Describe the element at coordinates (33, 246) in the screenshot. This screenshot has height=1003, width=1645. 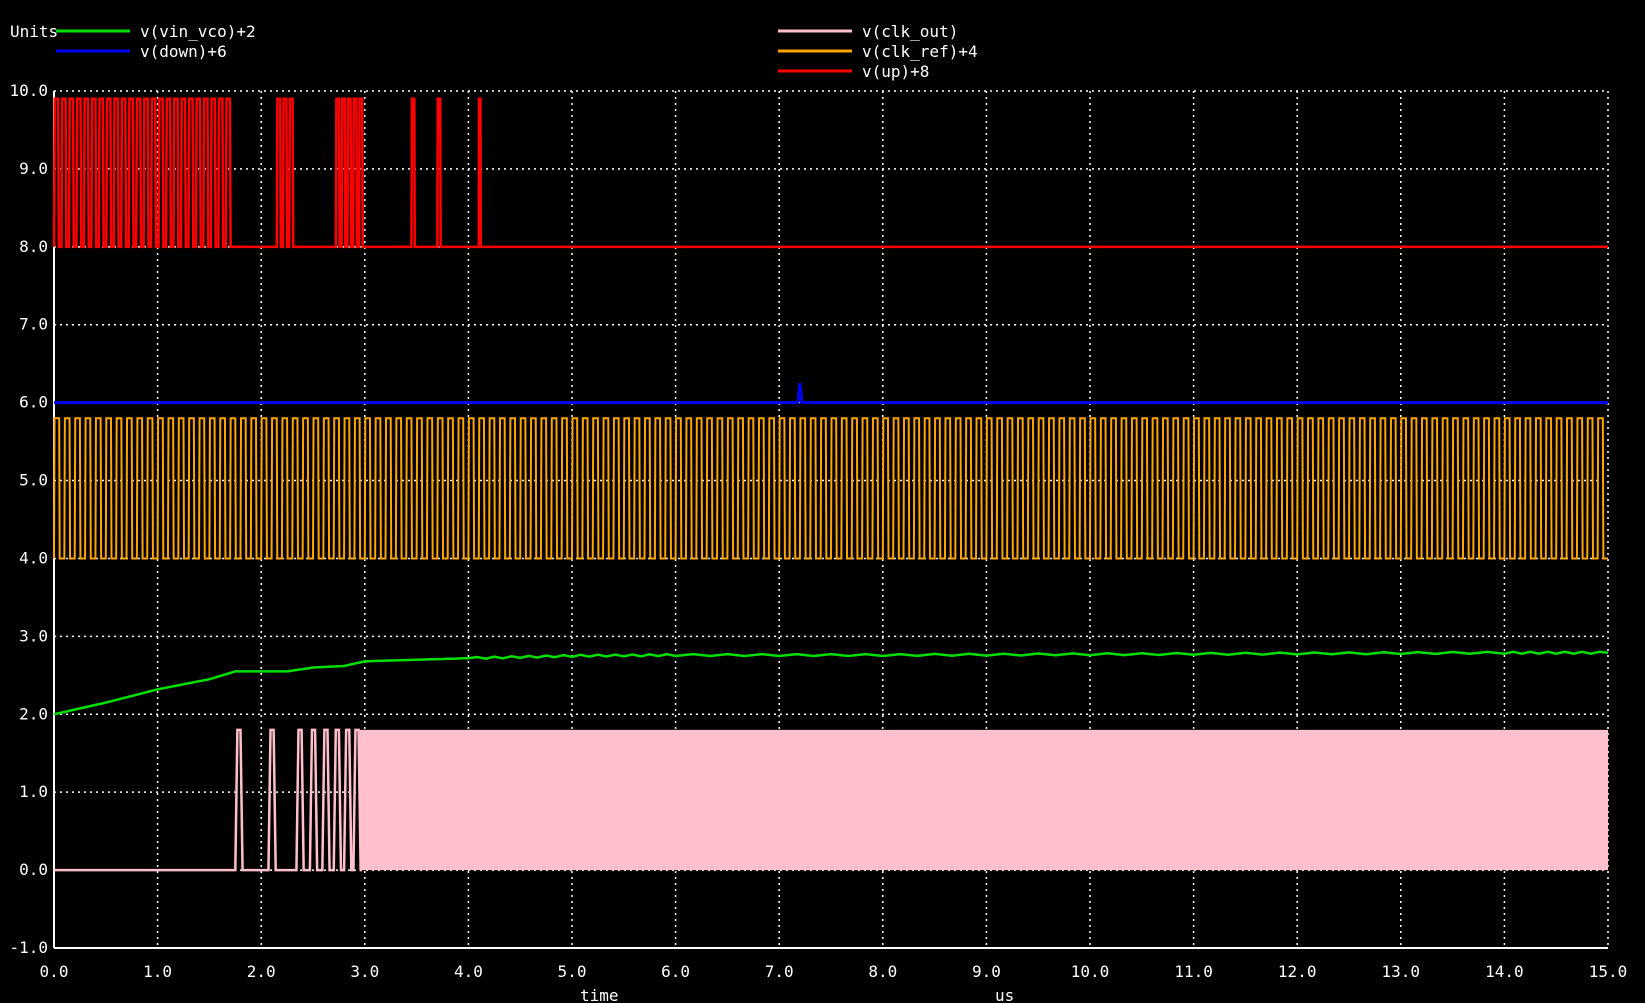
I see `y-tick-label: 8.0` at that location.